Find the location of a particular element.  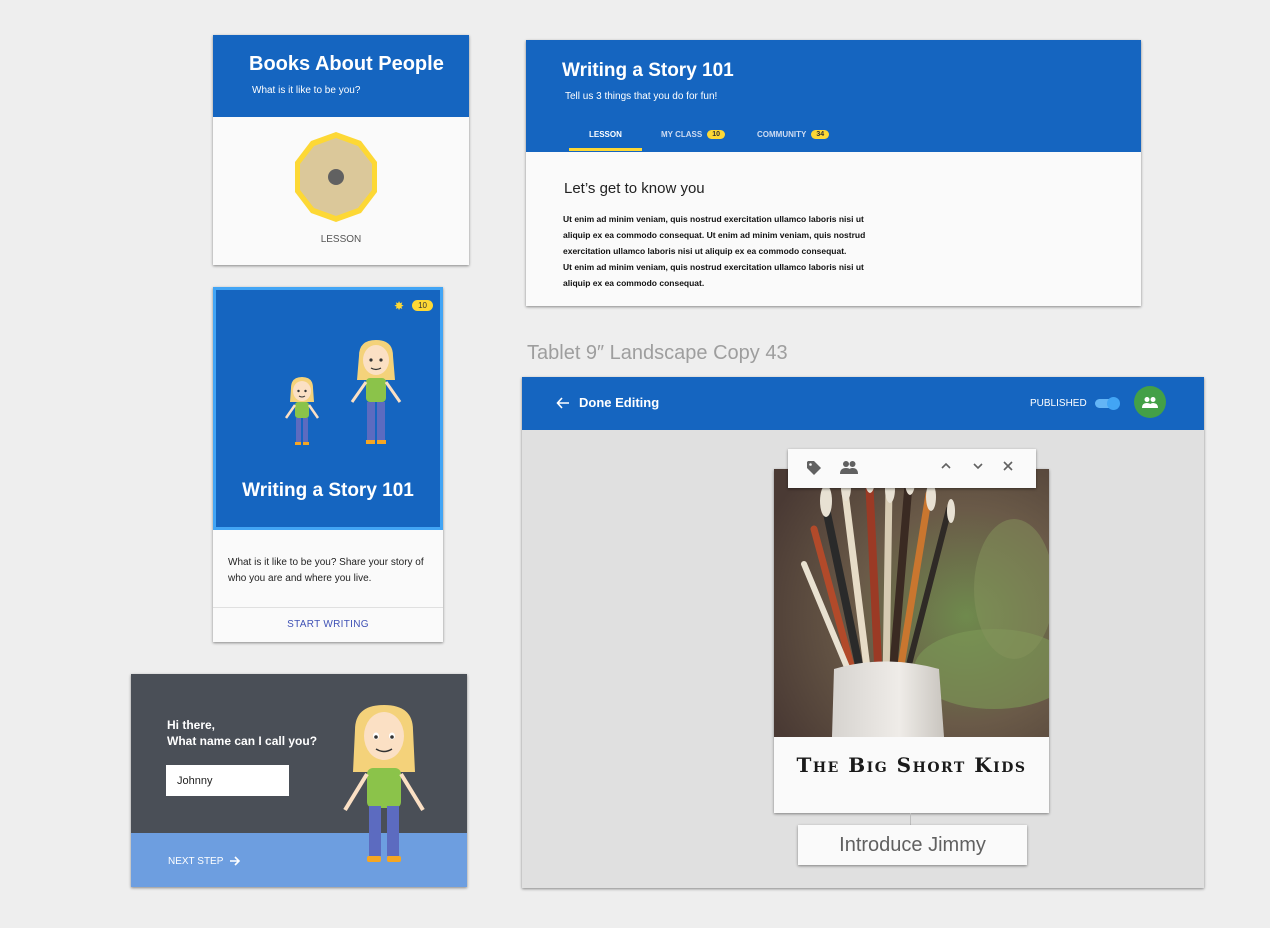

artboard-label: Tablet 9″ Landscape Copy 43 is located at coordinates (657, 353).